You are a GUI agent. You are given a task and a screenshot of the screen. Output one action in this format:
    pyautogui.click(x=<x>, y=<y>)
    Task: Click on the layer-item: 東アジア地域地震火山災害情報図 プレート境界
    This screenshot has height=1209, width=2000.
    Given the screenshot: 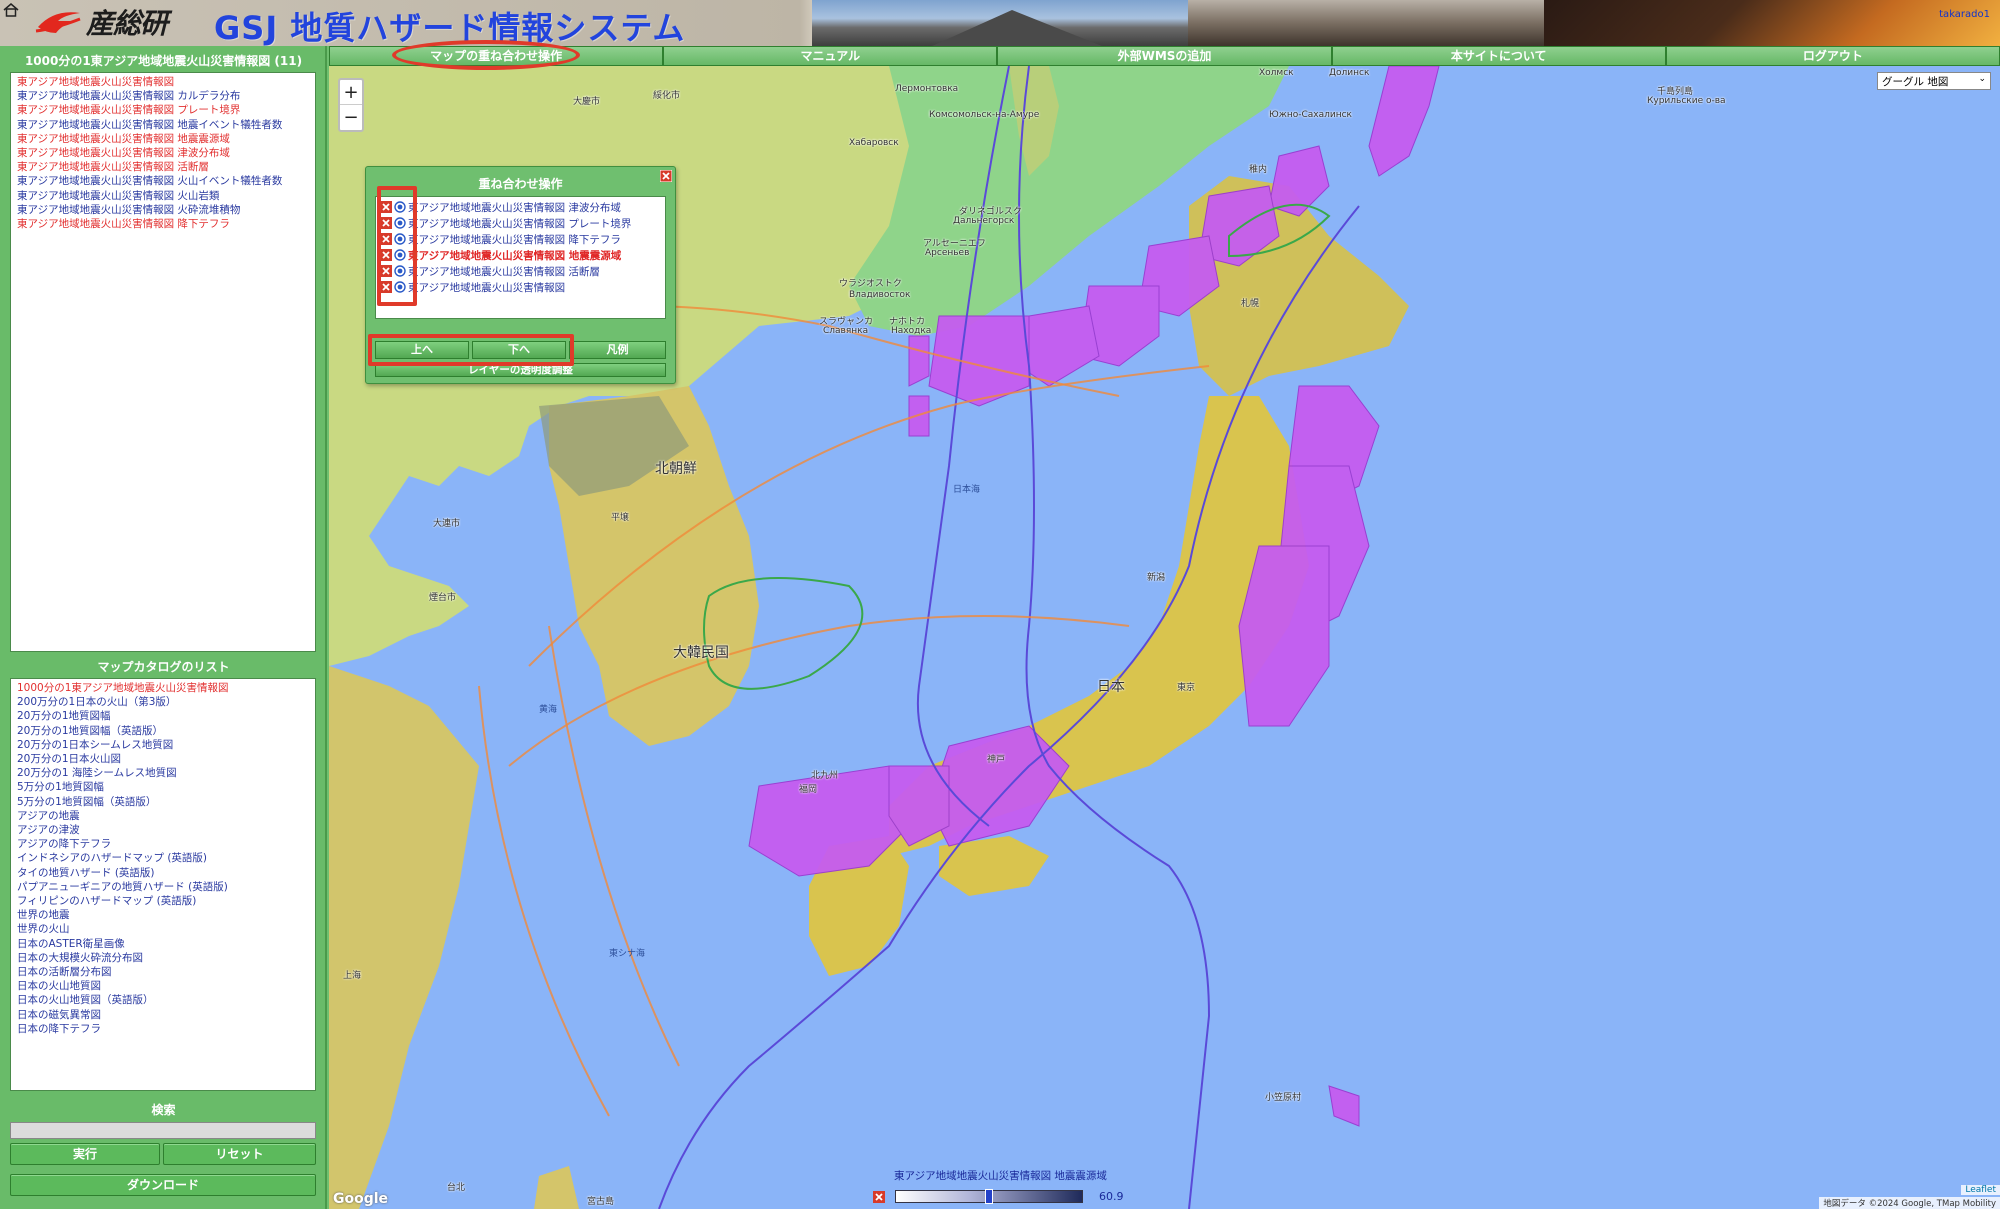 What is the action you would take?
    pyautogui.click(x=163, y=110)
    